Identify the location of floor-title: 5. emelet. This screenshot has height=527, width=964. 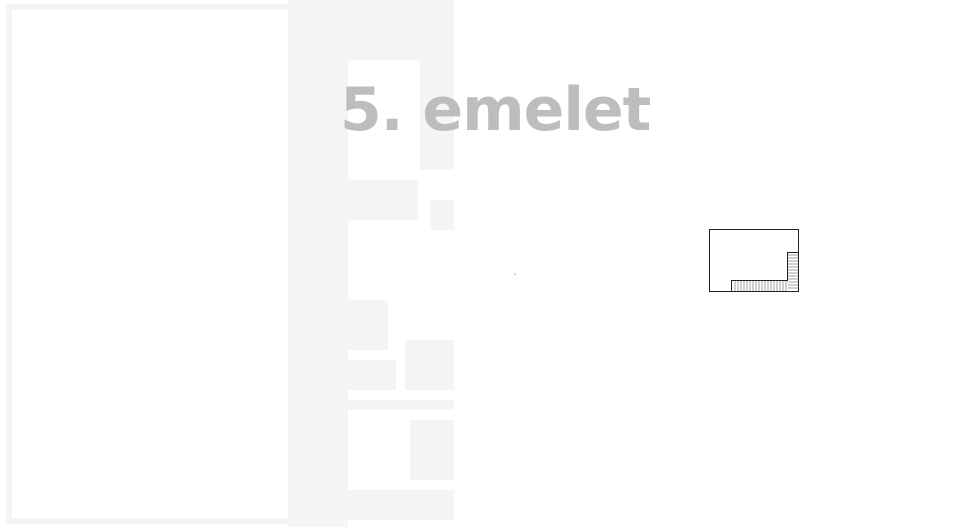
(495, 110).